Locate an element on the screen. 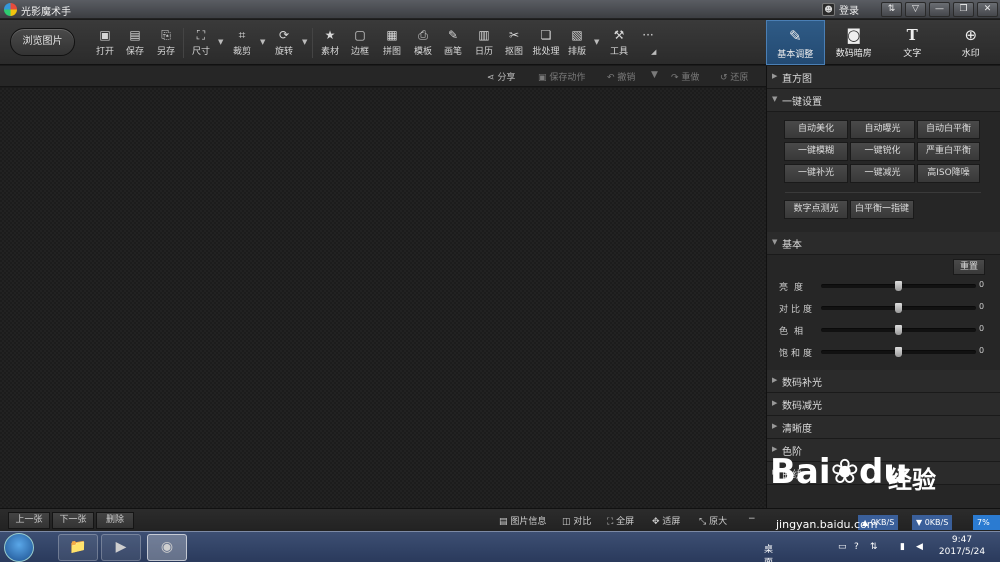  taskbar-clock: 9:47 2017/5/24 is located at coordinates (962, 546).